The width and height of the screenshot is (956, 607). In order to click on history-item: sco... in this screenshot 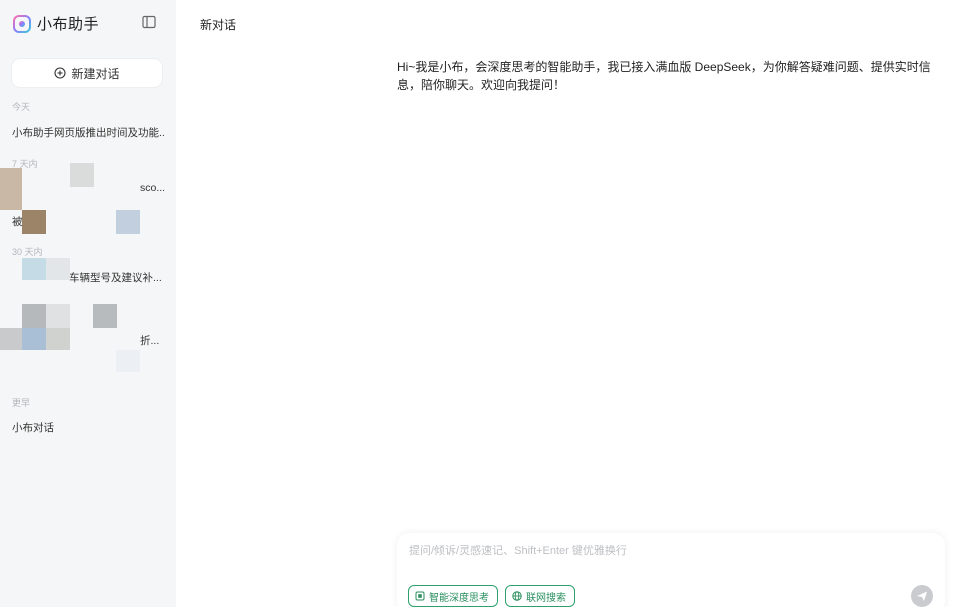, I will do `click(155, 188)`.